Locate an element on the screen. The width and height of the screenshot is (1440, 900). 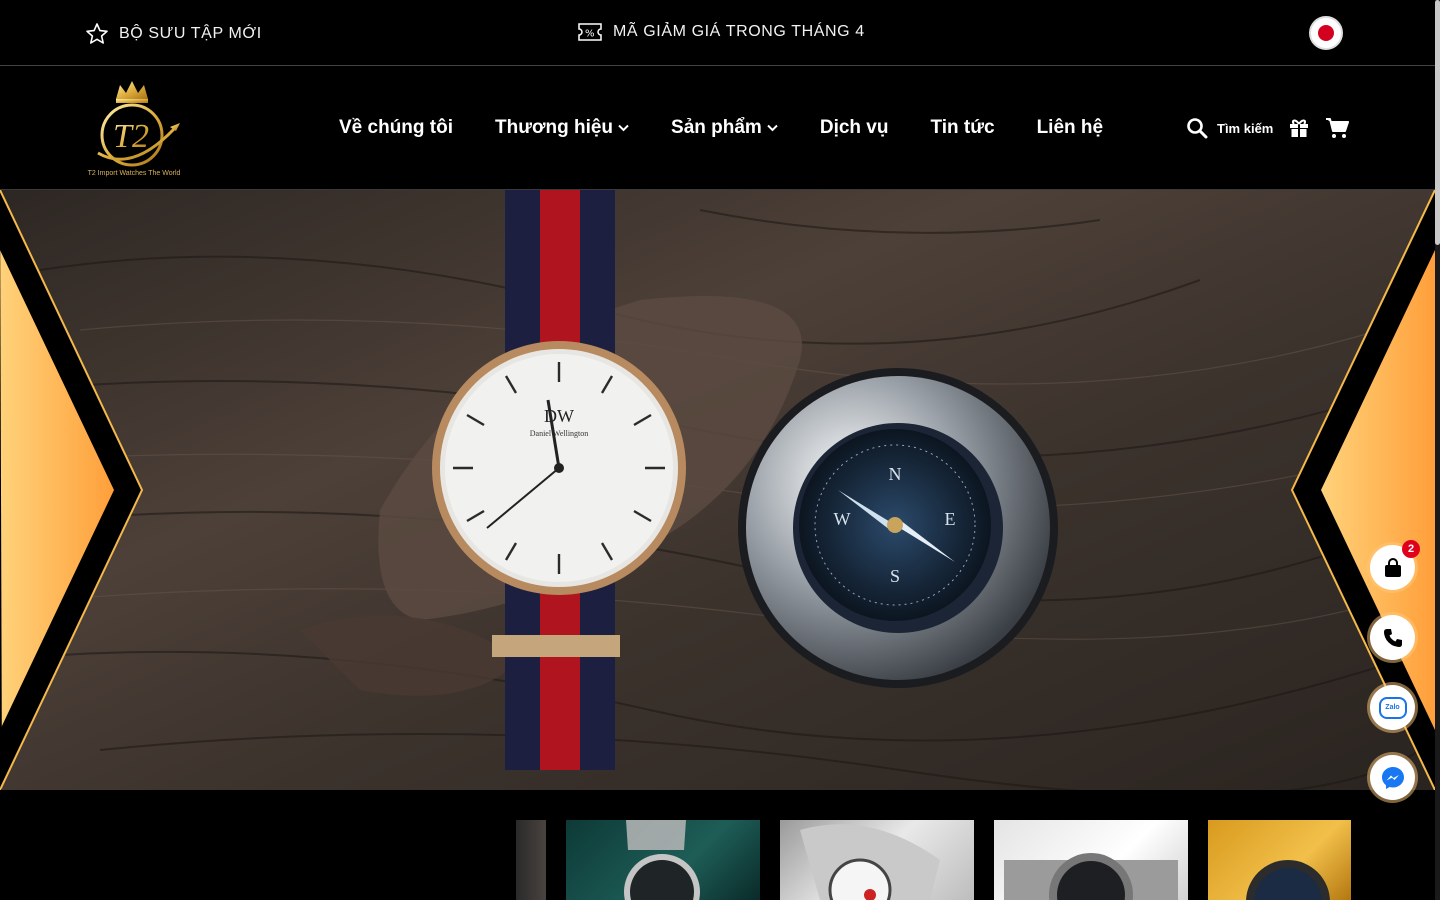
site-logo: T2 T2 Import Watches The World is located at coordinates (134, 129).